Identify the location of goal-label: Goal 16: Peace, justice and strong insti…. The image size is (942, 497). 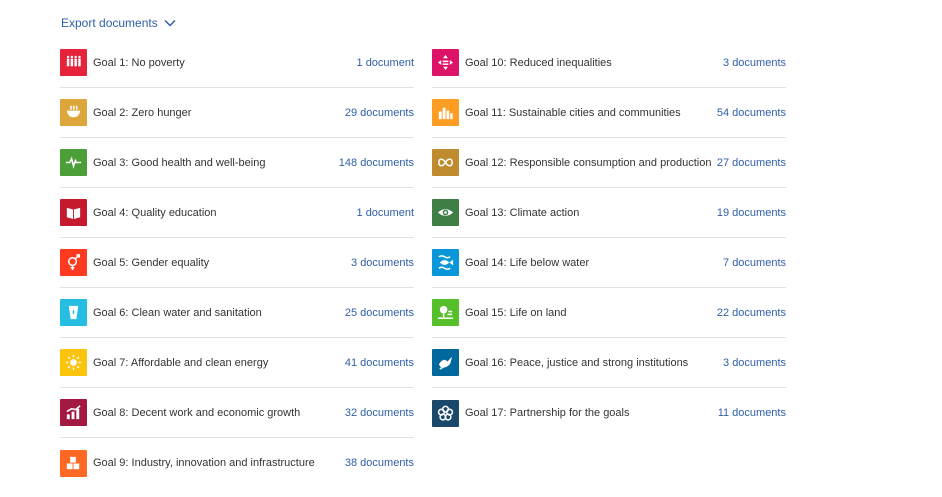
(577, 362).